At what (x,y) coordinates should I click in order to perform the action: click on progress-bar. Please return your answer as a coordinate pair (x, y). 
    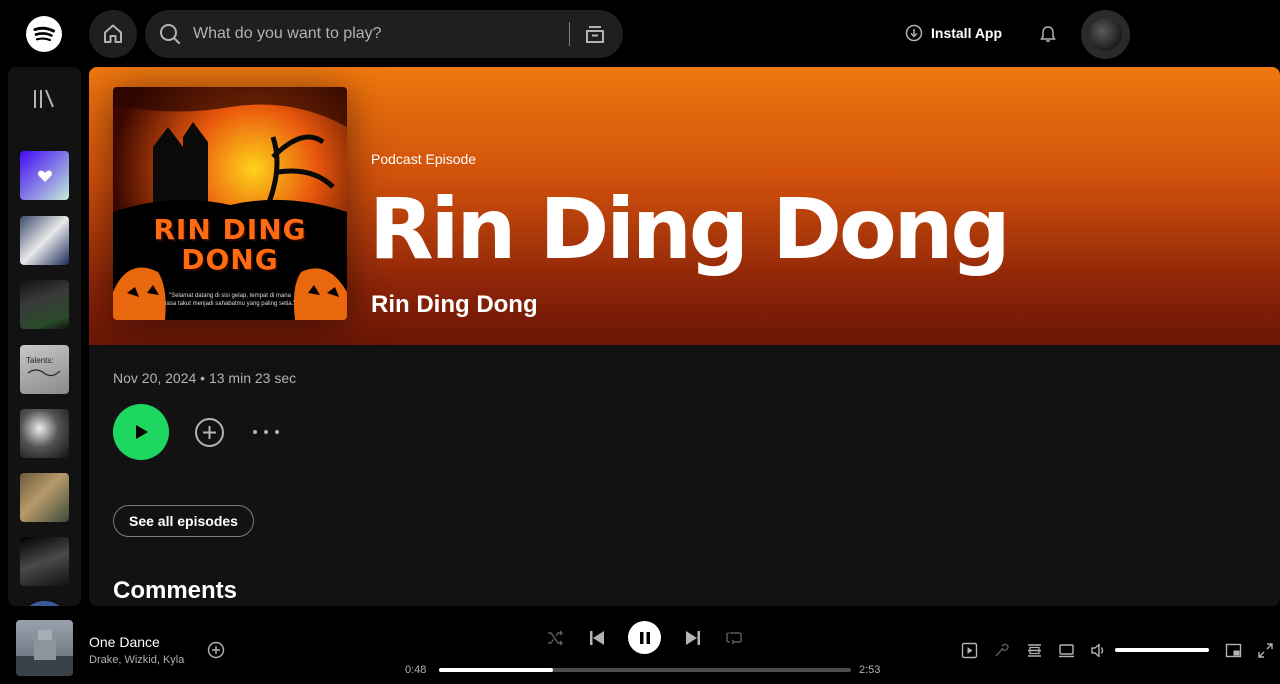
    Looking at the image, I should click on (645, 670).